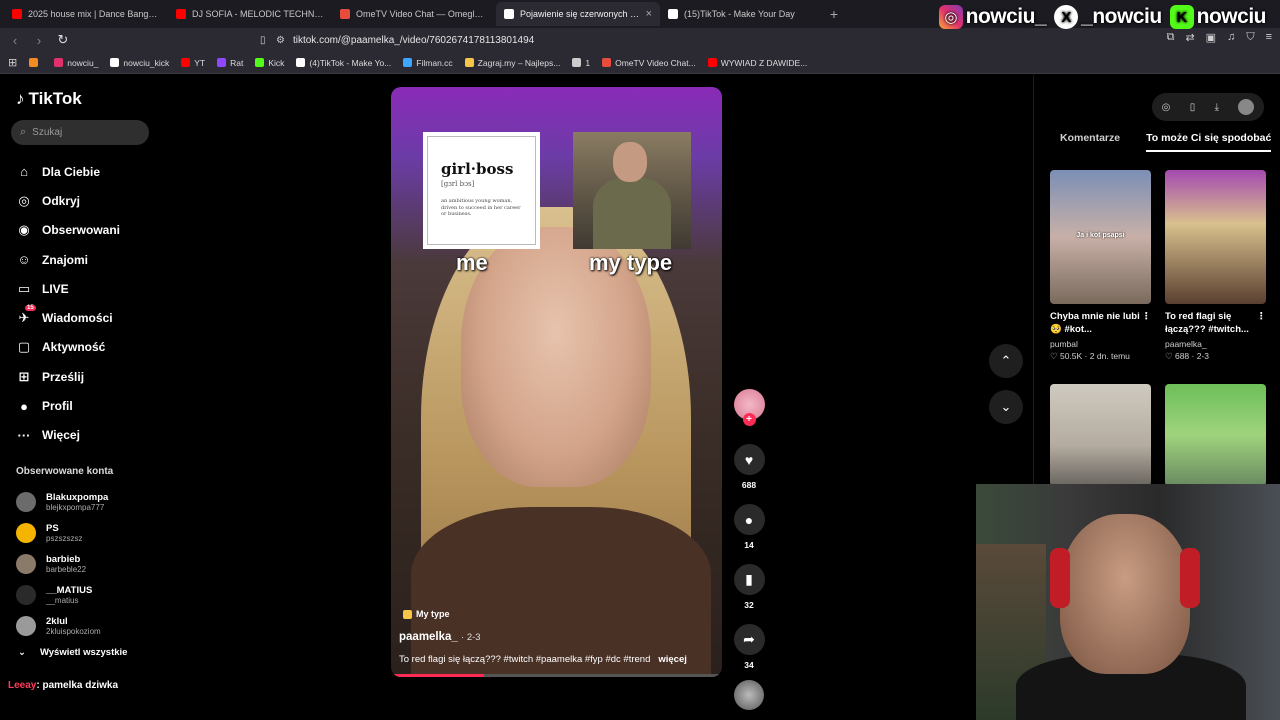 The width and height of the screenshot is (1280, 720). I want to click on followed-account: __MATIUS __matius, so click(62, 594).